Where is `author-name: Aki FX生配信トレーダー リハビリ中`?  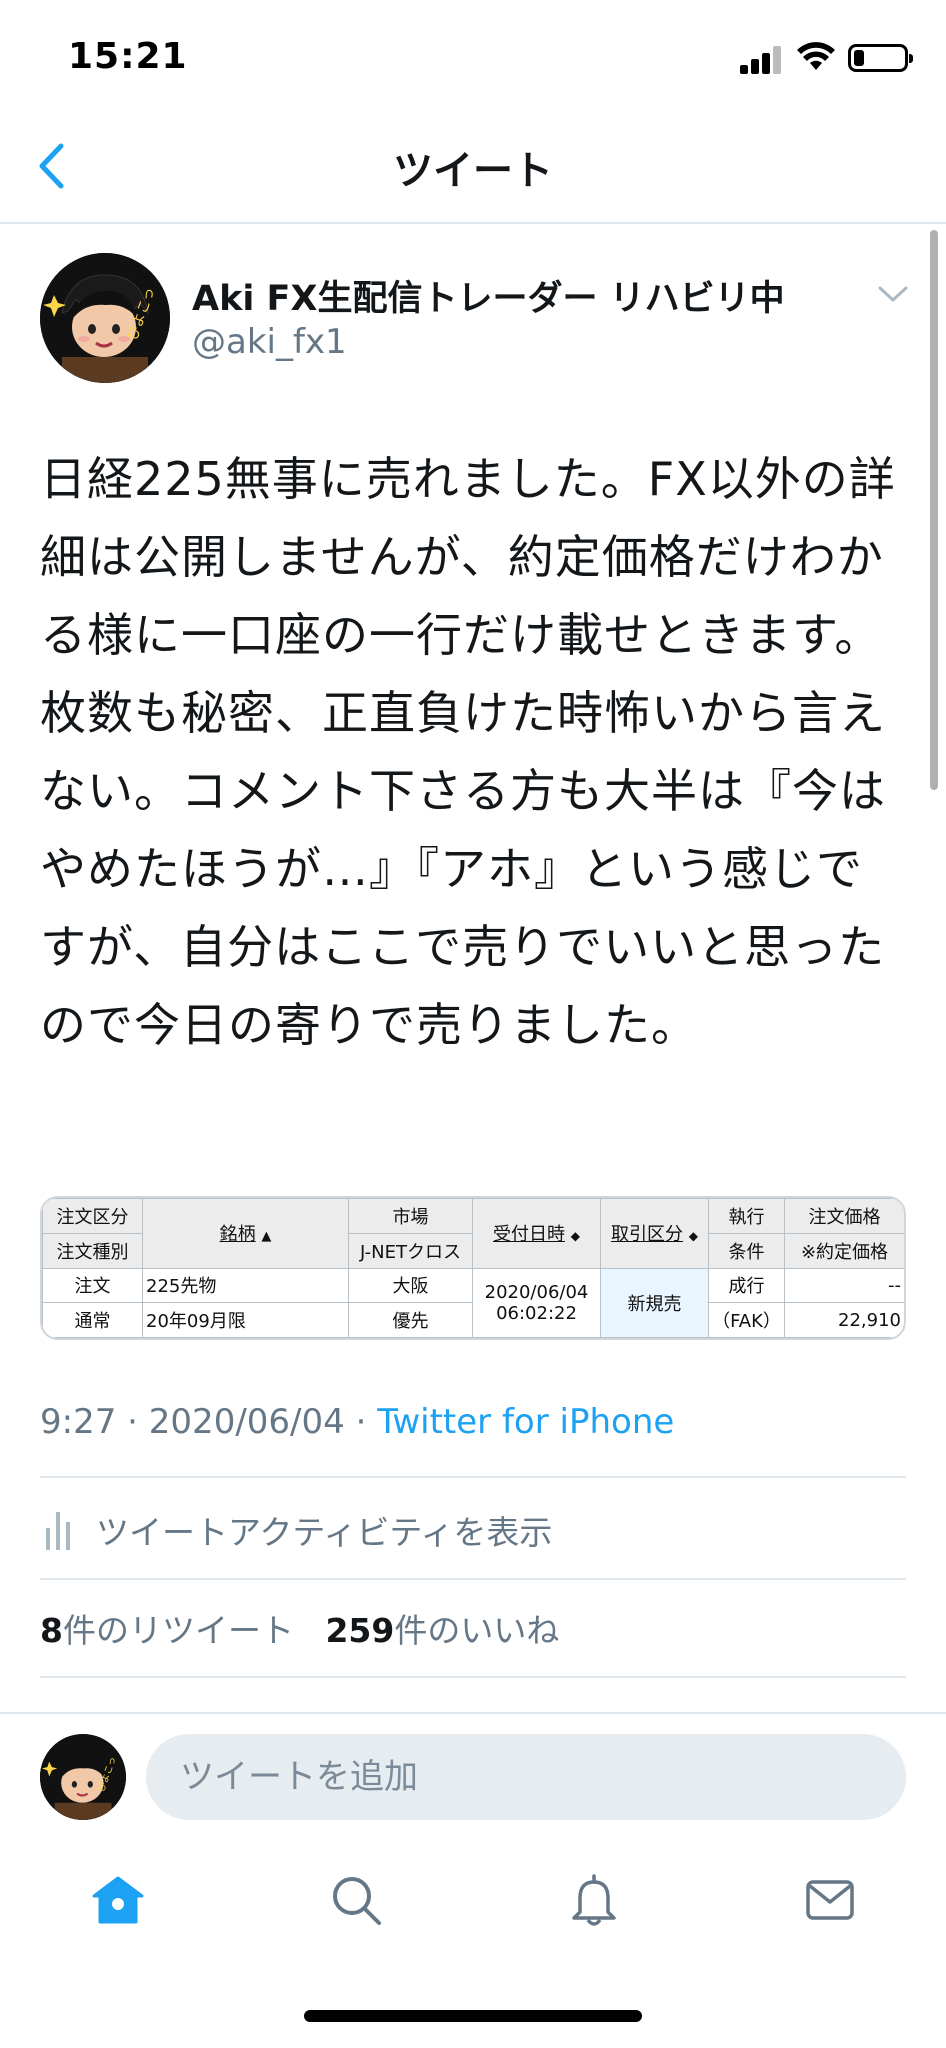
author-name: Aki FX生配信トレーダー リハビリ中 is located at coordinates (488, 295).